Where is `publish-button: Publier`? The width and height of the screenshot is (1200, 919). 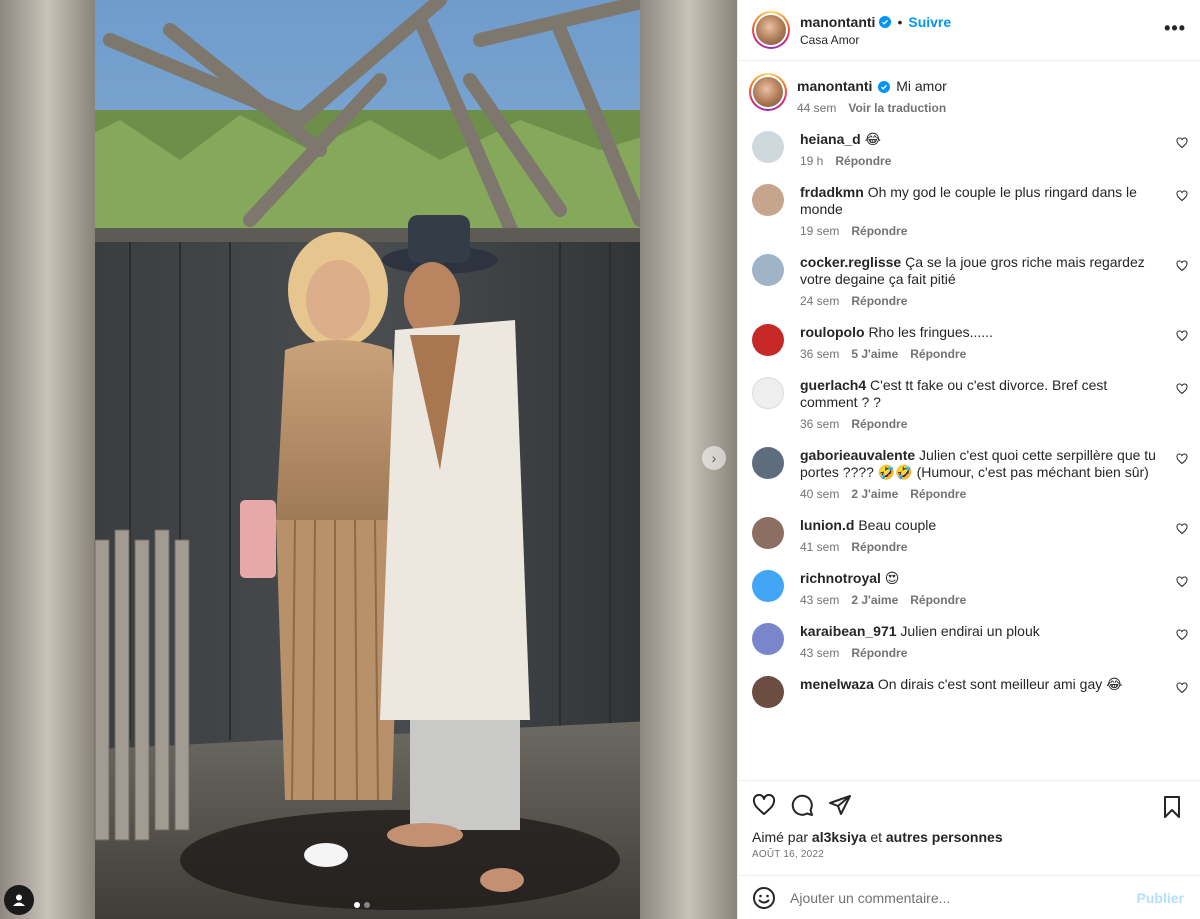
publish-button: Publier is located at coordinates (1160, 898).